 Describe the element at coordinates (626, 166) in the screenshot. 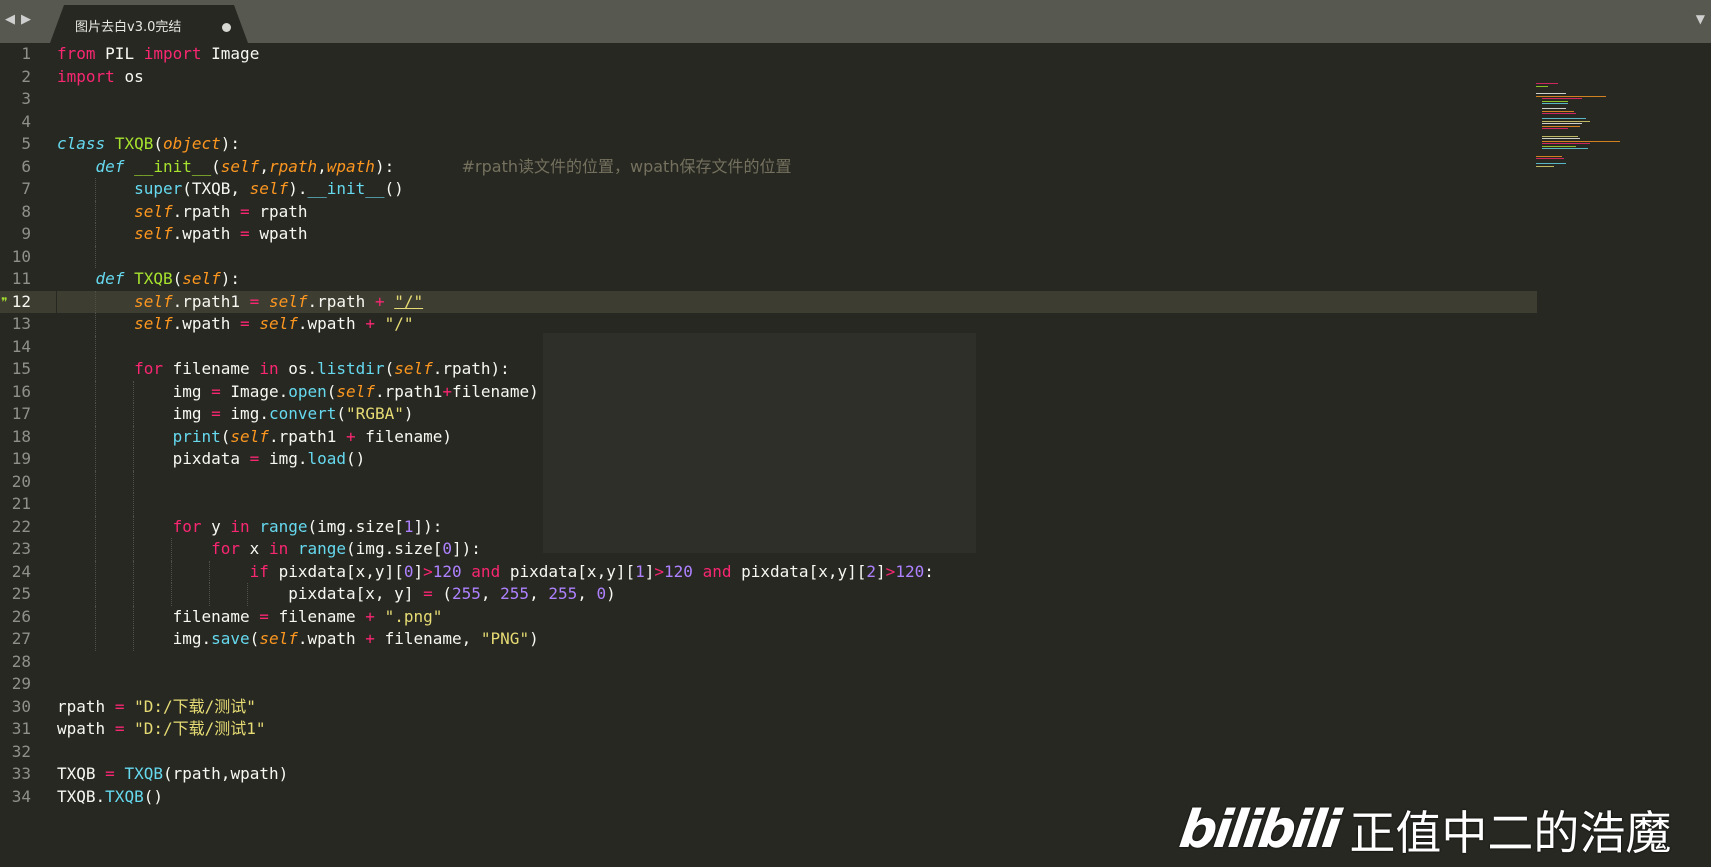

I see `code-comment: #rpath读文件的位置，wpath保存文件的位置` at that location.